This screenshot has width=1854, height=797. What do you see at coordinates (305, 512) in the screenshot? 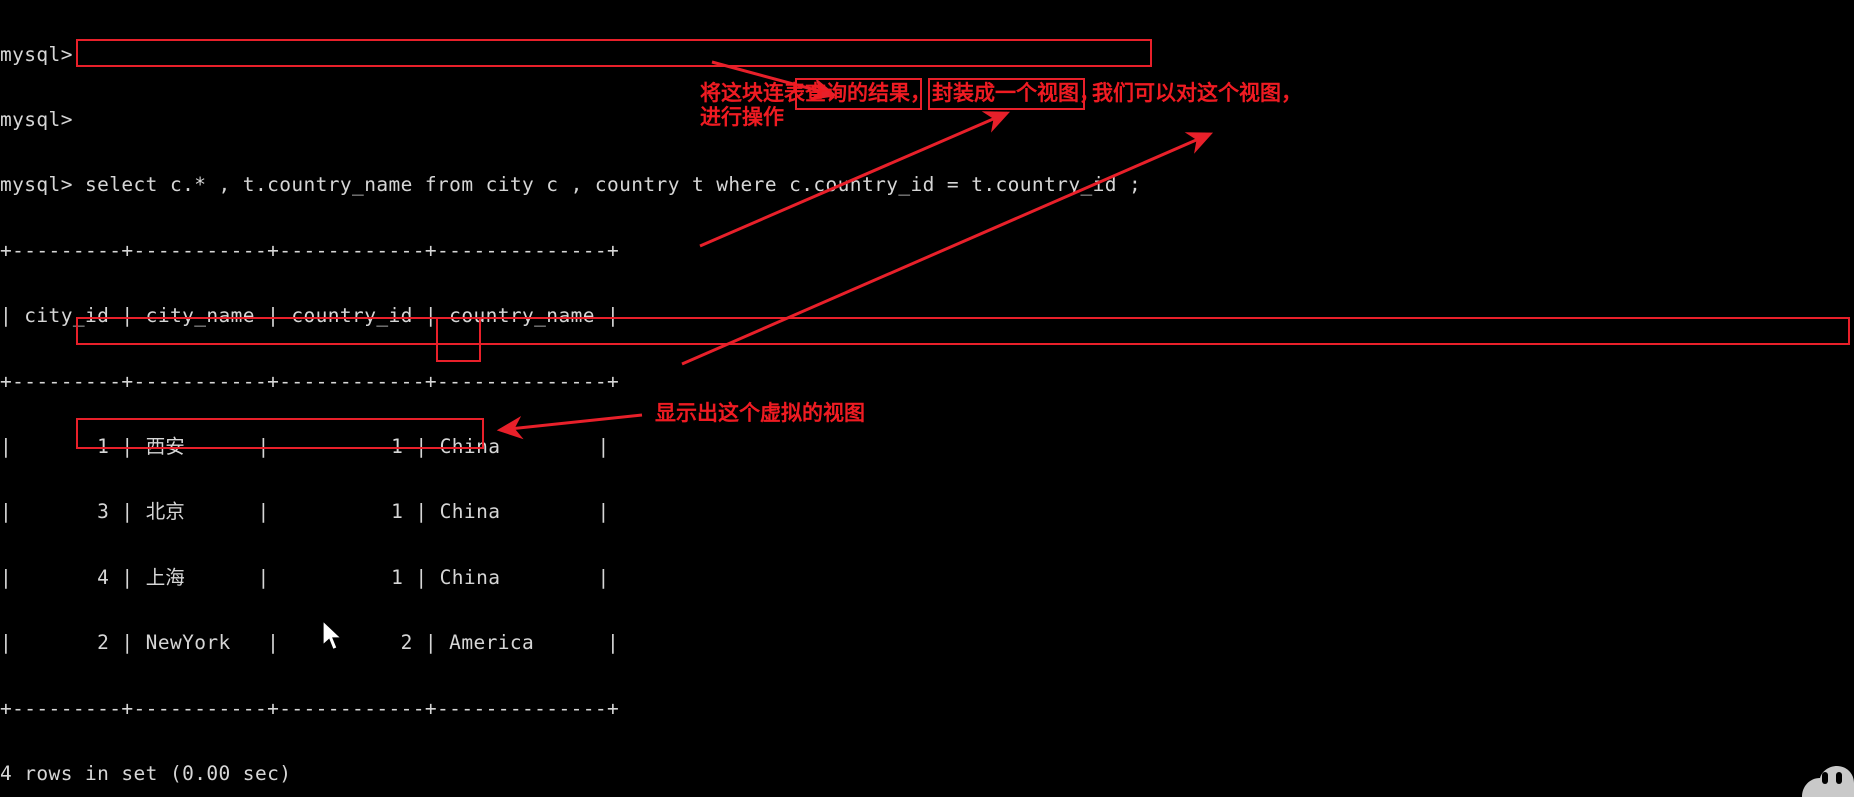
I see `table-row: | 3 | 北京 | 1 | China |` at bounding box center [305, 512].